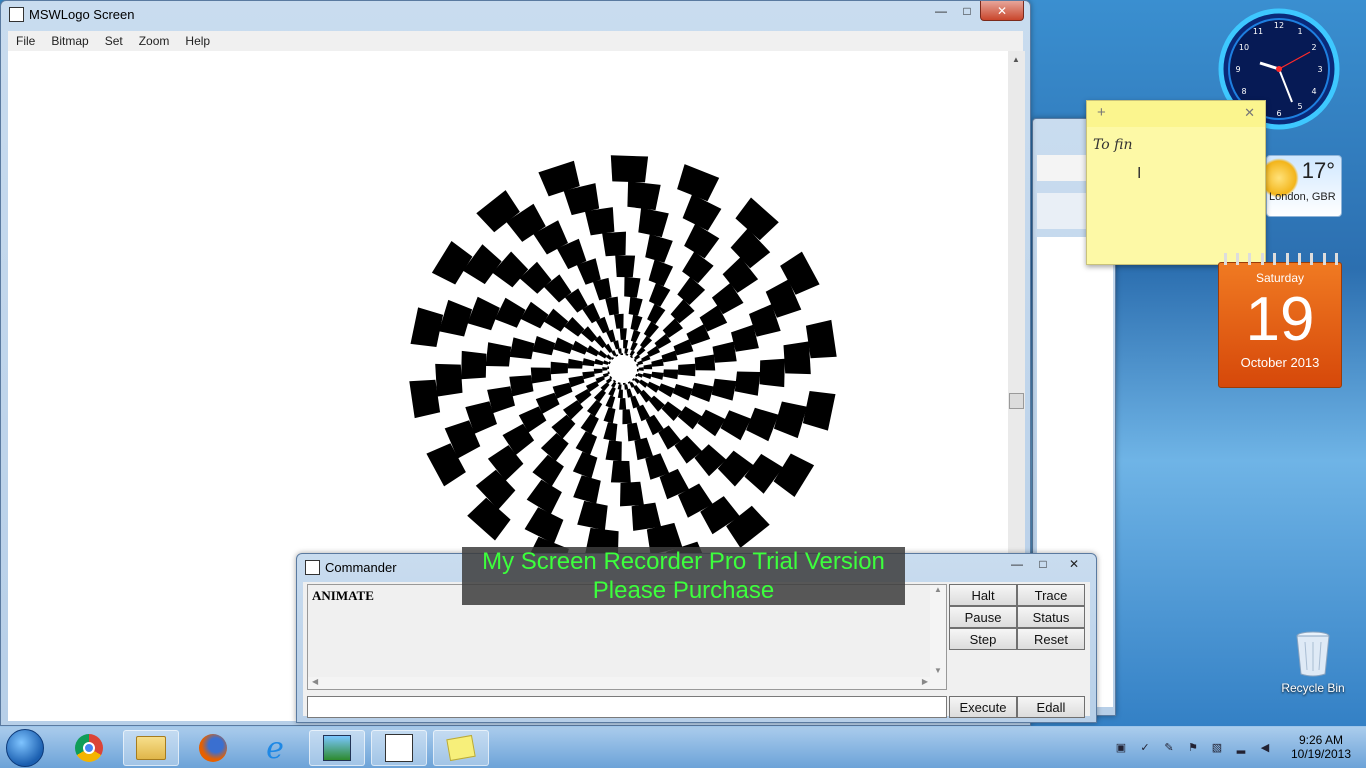 The image size is (1366, 768). What do you see at coordinates (1302, 197) in the screenshot?
I see `weather-location: London, GBR` at bounding box center [1302, 197].